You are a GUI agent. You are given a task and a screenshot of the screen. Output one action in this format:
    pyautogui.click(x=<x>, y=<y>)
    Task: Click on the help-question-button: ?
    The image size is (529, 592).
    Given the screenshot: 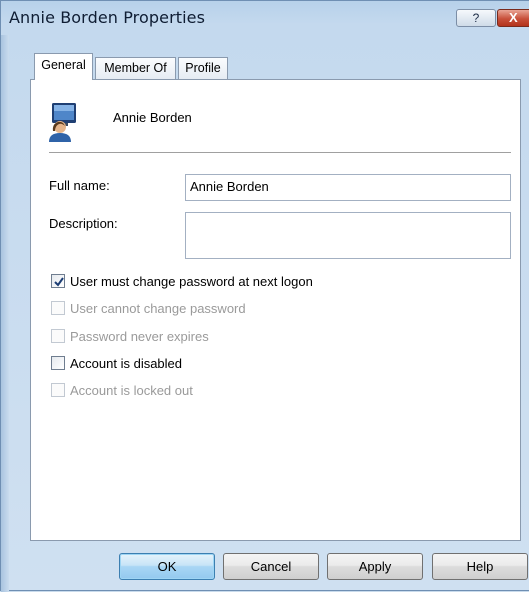 What is the action you would take?
    pyautogui.click(x=476, y=18)
    